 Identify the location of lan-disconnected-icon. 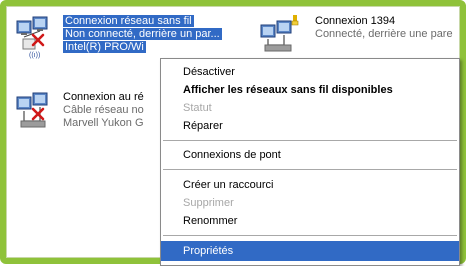
(36, 113).